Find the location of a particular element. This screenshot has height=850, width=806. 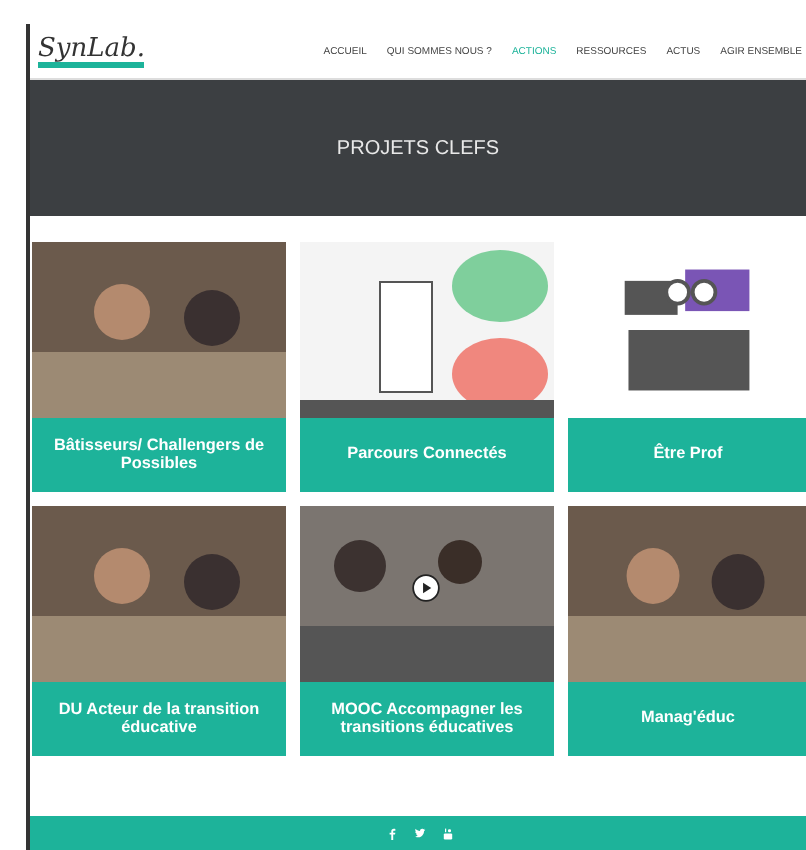

project-title-link: DU Acteur de la transition éducative is located at coordinates (159, 719).